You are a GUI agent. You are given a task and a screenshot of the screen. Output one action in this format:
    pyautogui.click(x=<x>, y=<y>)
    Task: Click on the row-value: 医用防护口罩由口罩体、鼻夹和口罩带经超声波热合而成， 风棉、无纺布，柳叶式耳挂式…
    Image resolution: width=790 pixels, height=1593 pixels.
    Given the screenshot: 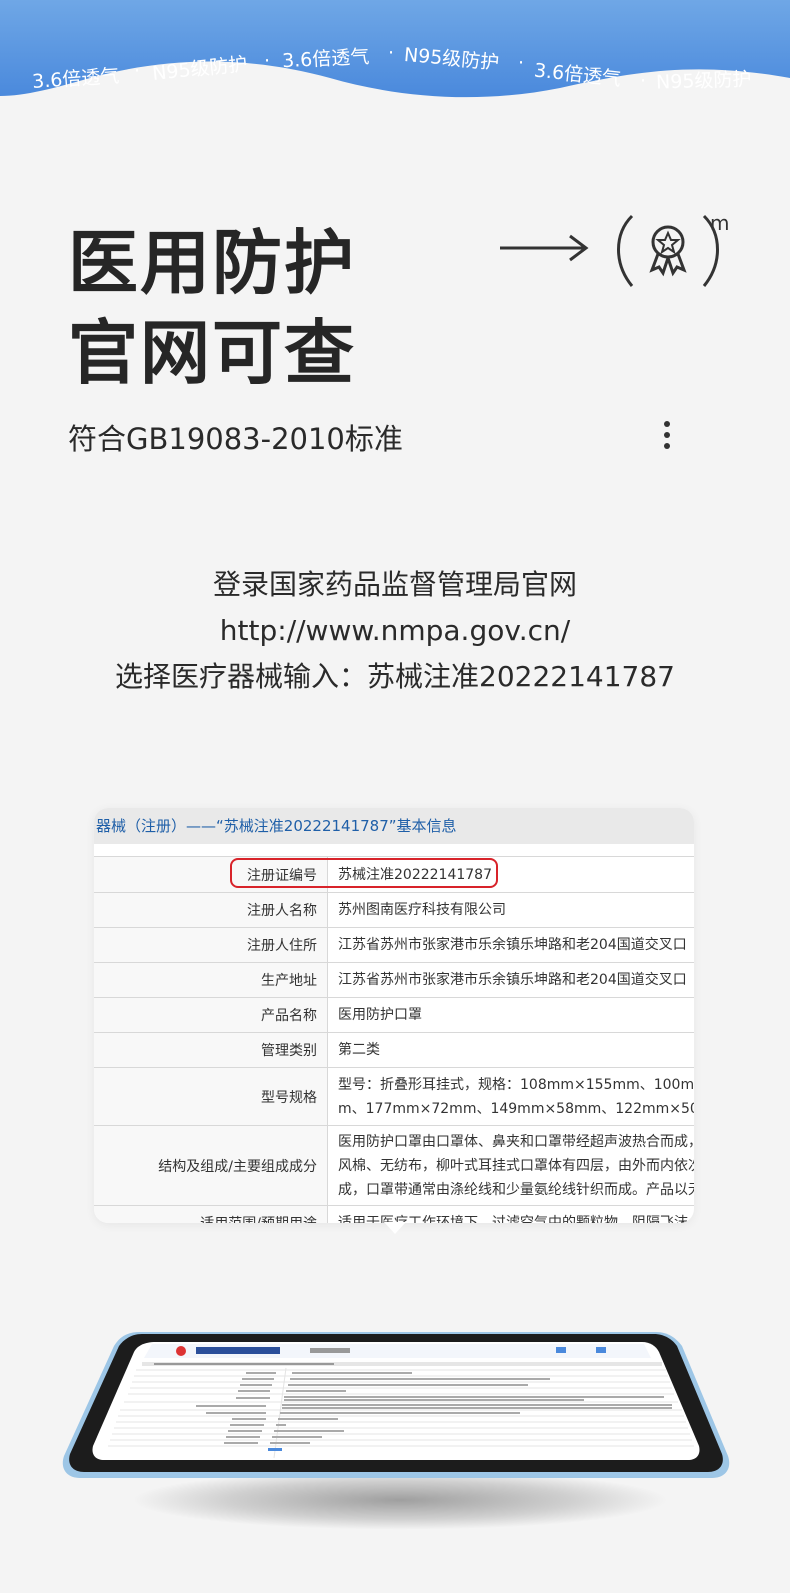 What is the action you would take?
    pyautogui.click(x=510, y=1165)
    